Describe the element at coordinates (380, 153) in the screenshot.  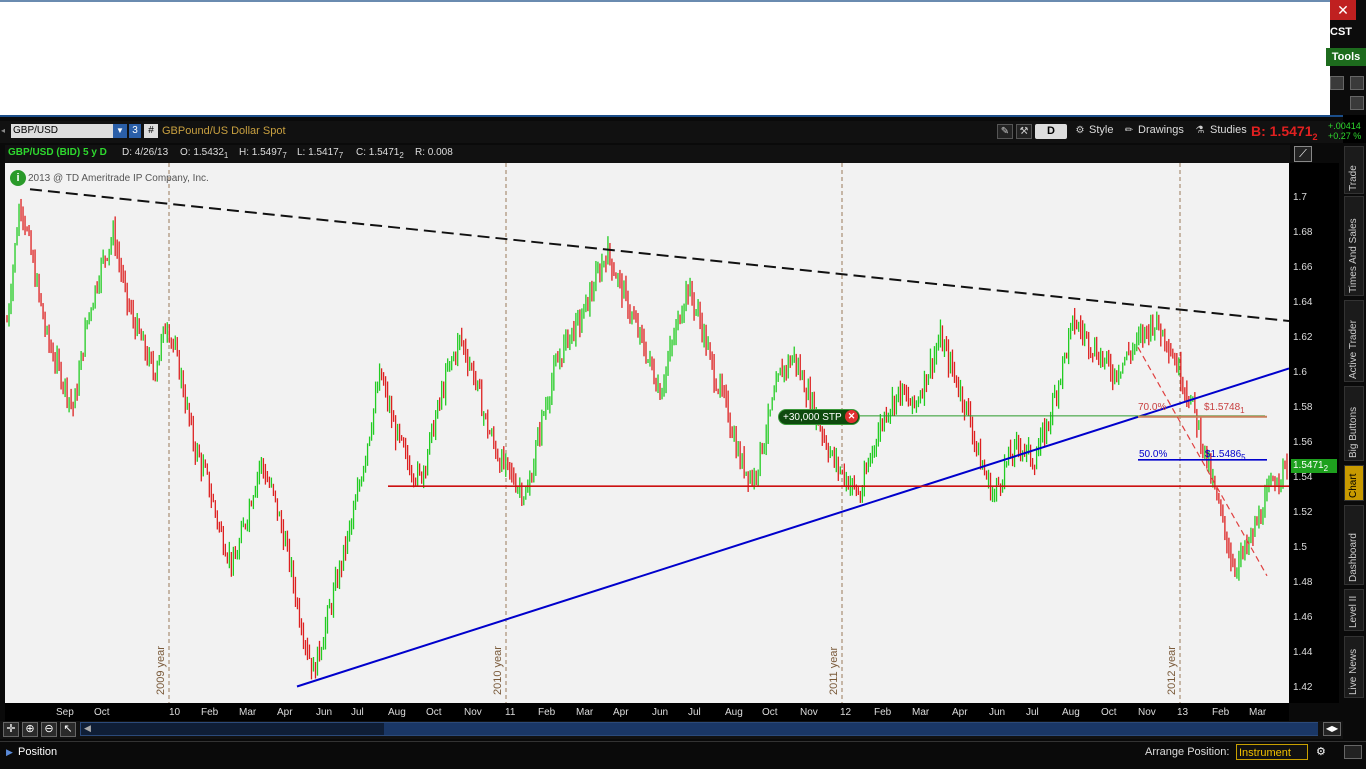
I see `info-close: C: 1.54712` at that location.